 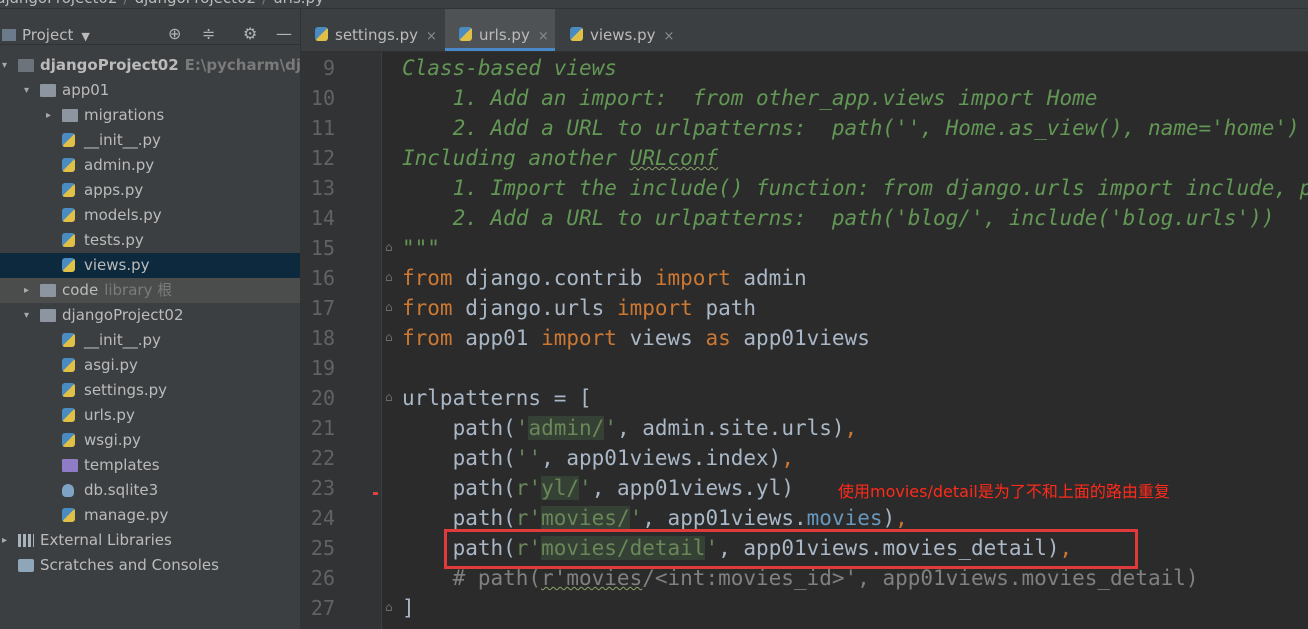 What do you see at coordinates (117, 290) in the screenshot?
I see `tree-item-label: code library 根` at bounding box center [117, 290].